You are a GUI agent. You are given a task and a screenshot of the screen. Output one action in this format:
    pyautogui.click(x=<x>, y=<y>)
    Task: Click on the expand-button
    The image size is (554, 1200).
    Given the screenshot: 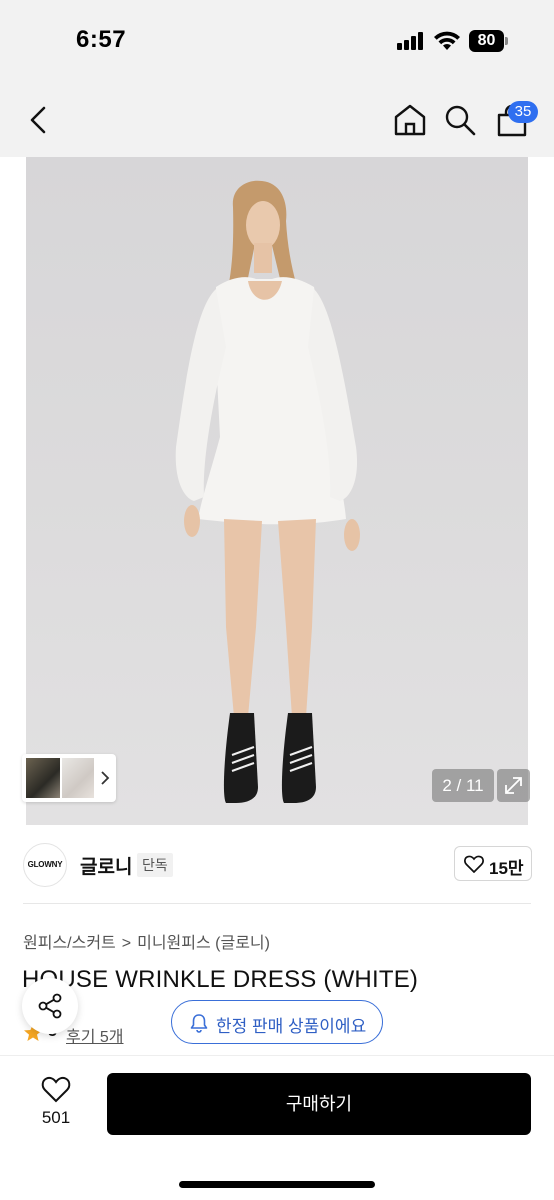 What is the action you would take?
    pyautogui.click(x=513, y=785)
    